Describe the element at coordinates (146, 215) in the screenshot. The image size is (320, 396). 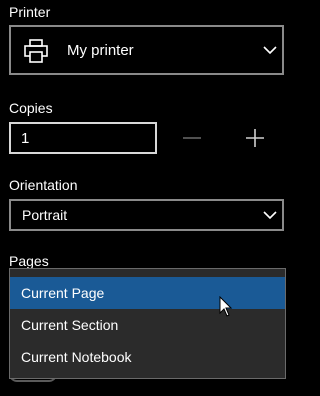
I see `orientation-select: Portrait` at that location.